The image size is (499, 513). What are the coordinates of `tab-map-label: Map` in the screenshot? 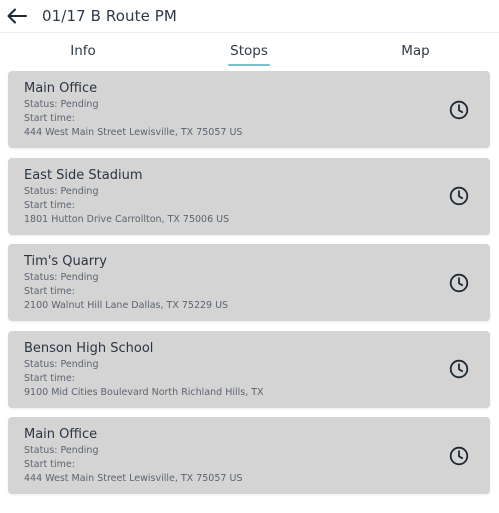 It's located at (415, 50).